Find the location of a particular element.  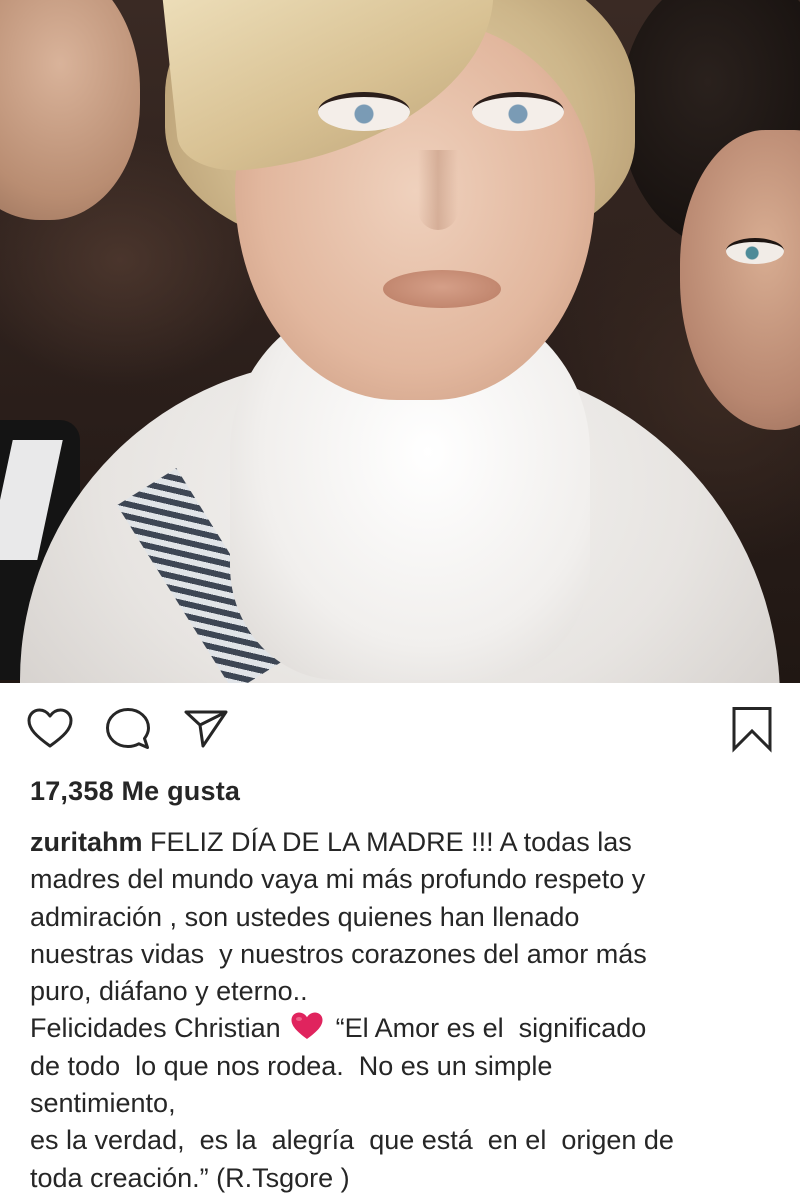

photo-left-eye is located at coordinates (364, 111).